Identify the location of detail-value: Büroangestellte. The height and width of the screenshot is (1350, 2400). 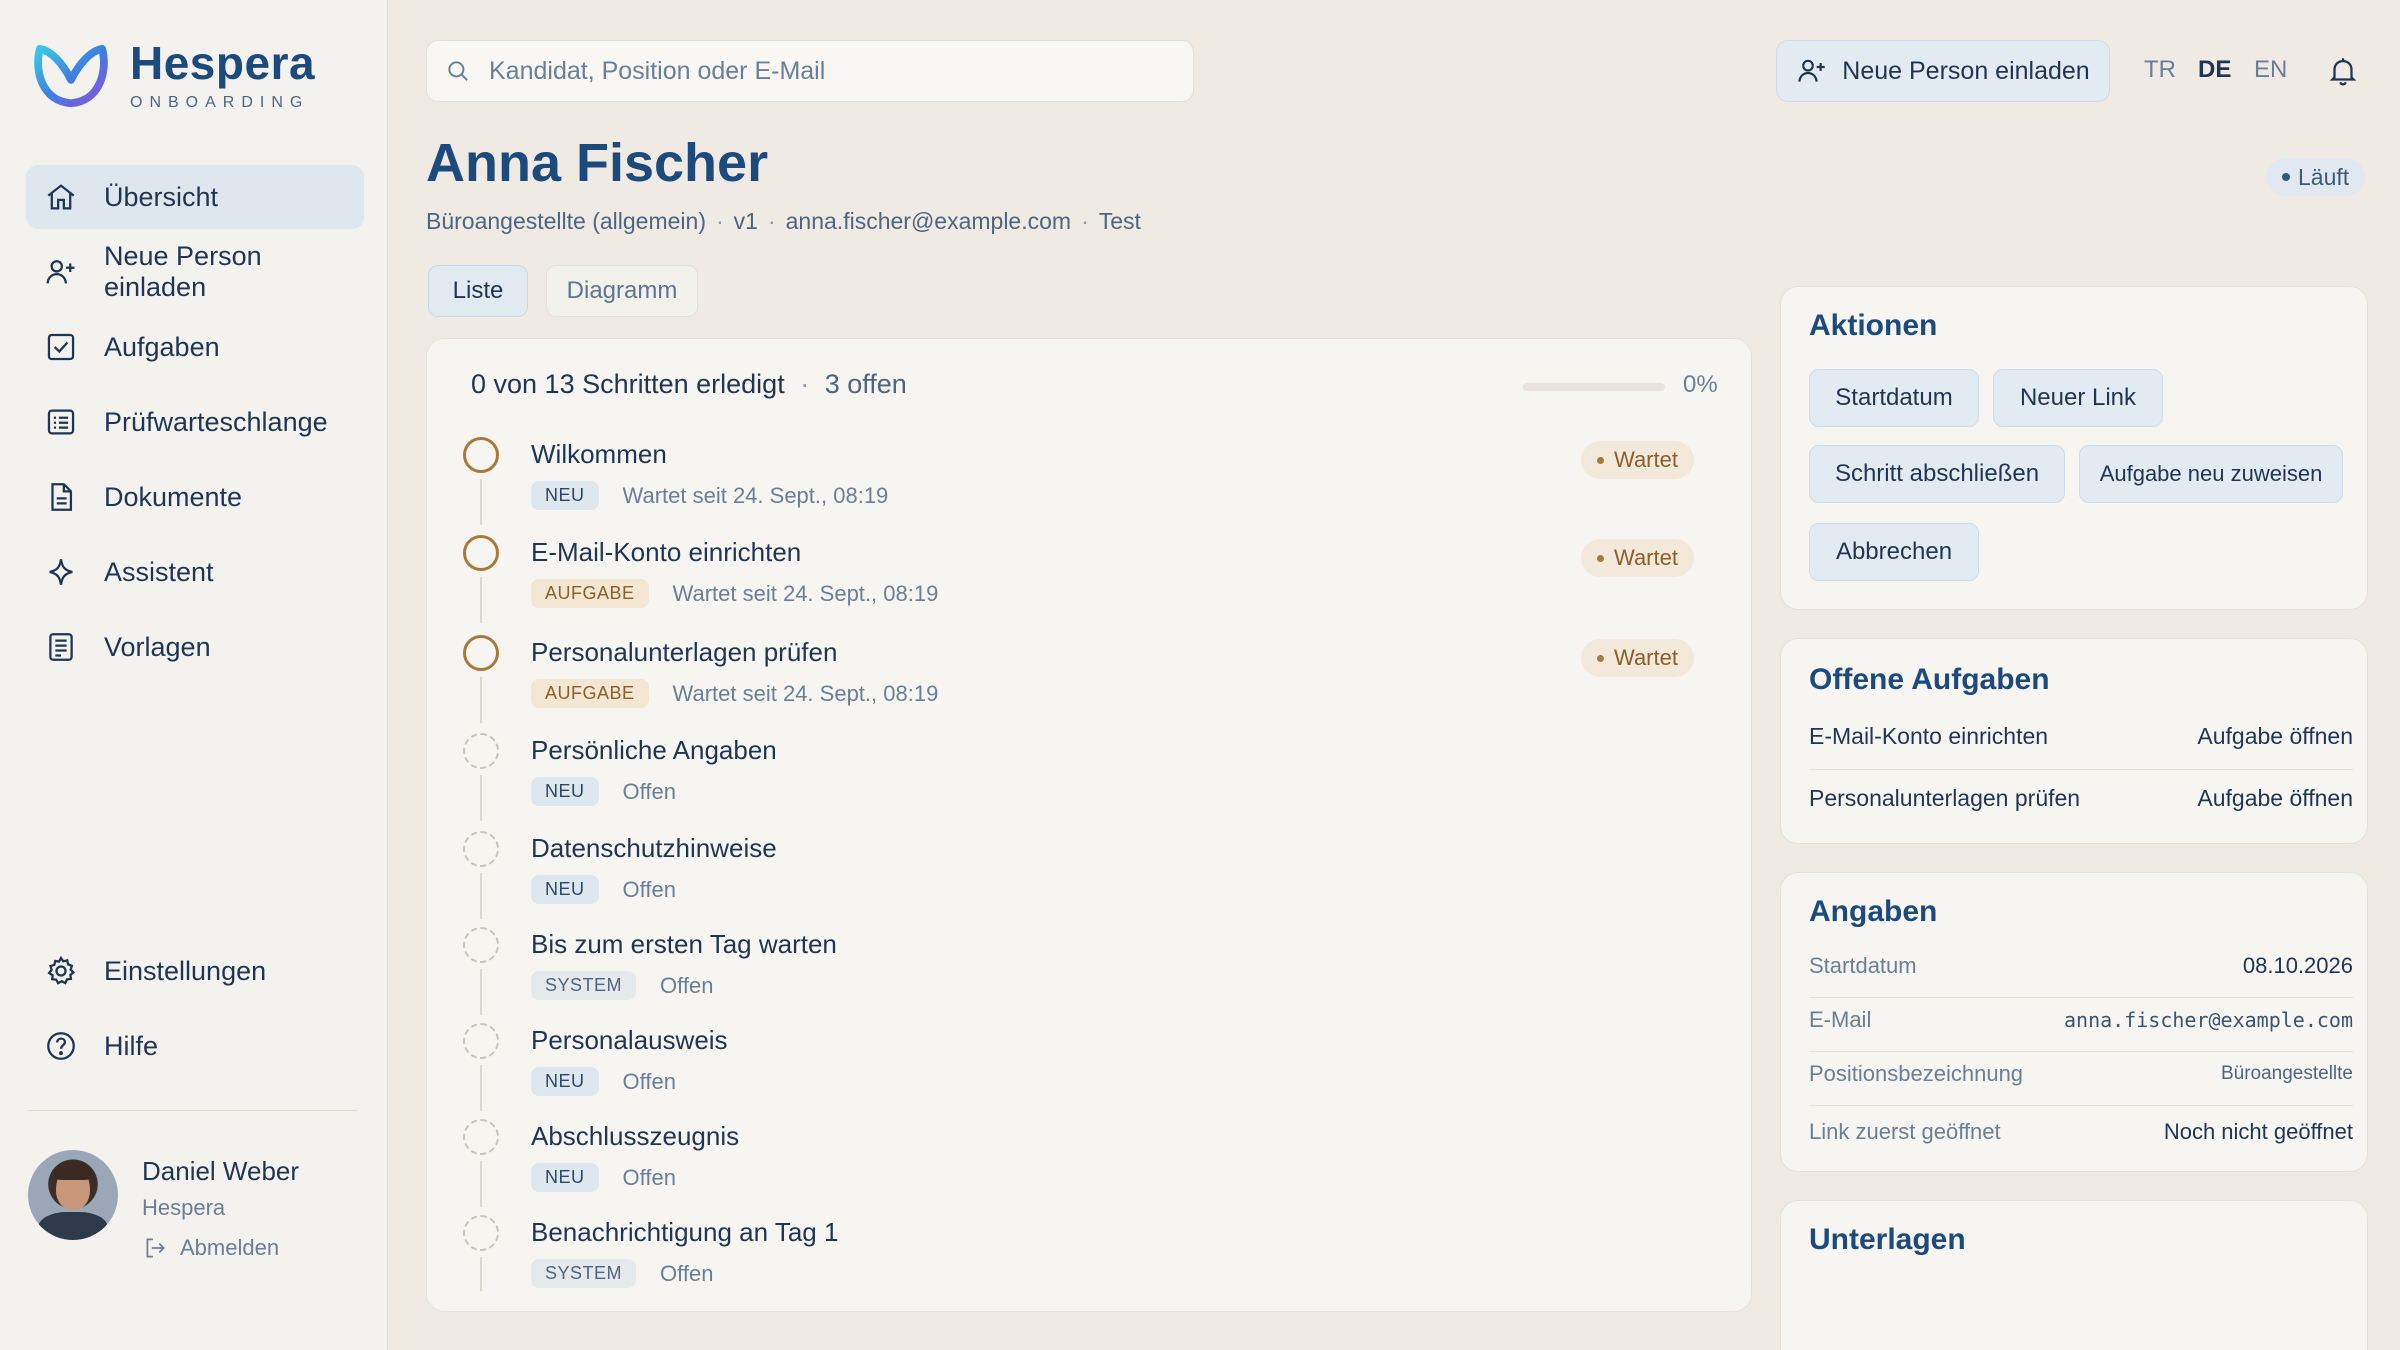
(2286, 1073).